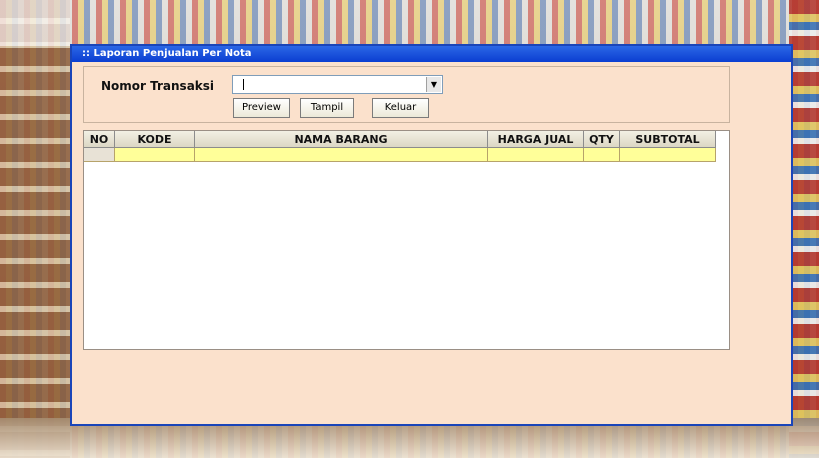  I want to click on background-aisle-left, so click(35, 229).